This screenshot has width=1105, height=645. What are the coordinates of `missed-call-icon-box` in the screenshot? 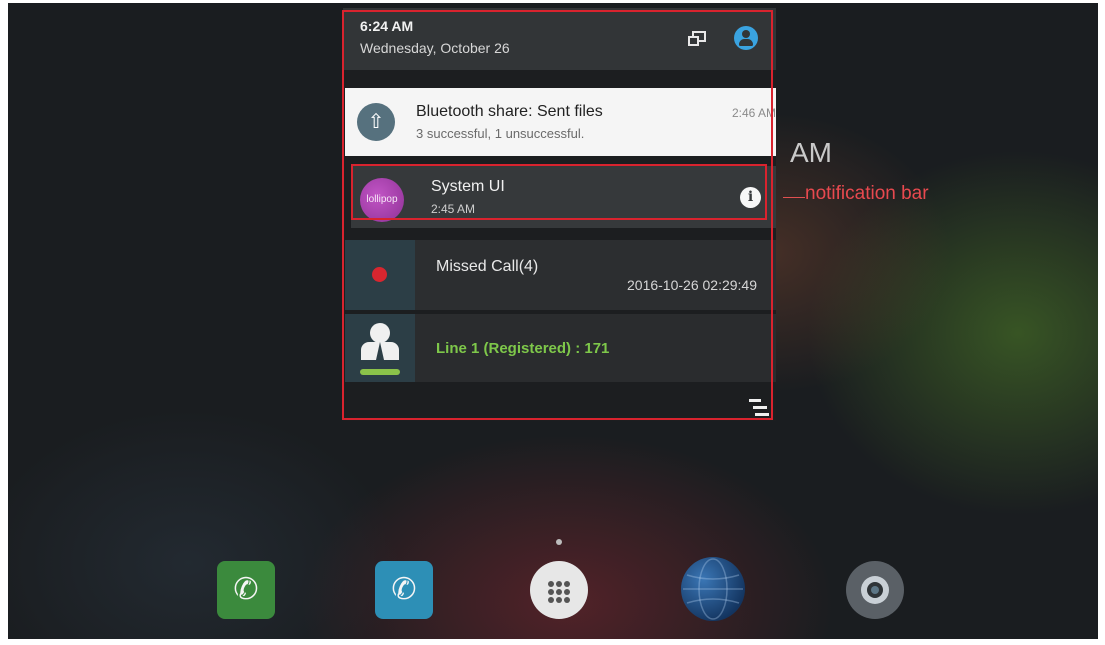 It's located at (380, 275).